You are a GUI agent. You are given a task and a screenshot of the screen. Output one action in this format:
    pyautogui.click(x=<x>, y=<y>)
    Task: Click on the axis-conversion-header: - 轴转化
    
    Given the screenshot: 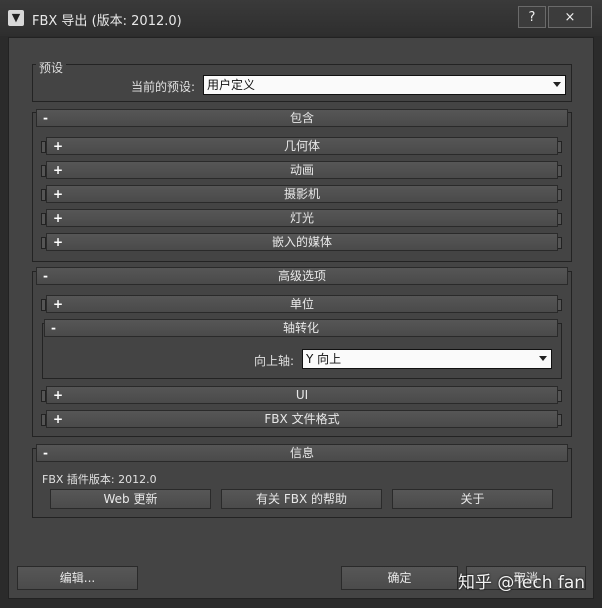 What is the action you would take?
    pyautogui.click(x=301, y=328)
    